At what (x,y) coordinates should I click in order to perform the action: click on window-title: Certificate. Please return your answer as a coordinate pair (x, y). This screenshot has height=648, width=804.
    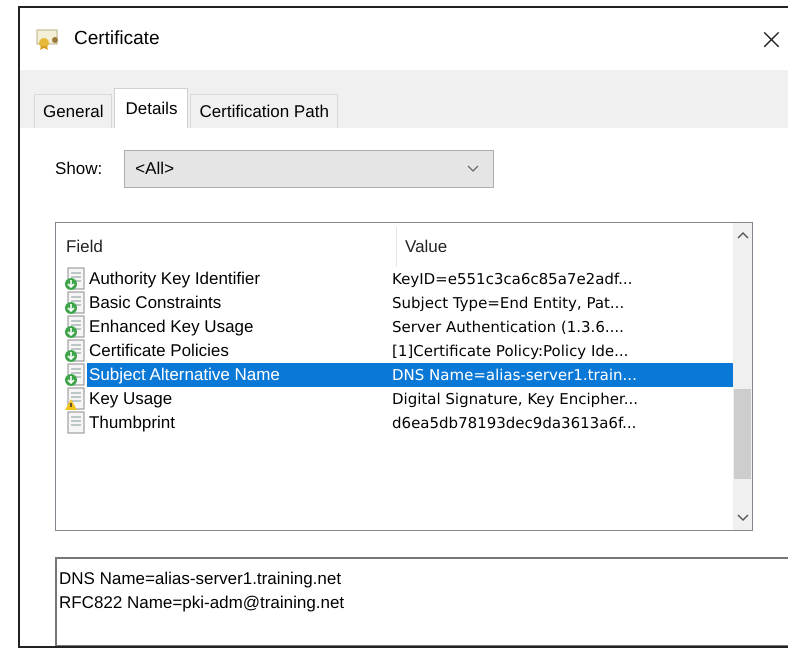
    Looking at the image, I should click on (117, 39).